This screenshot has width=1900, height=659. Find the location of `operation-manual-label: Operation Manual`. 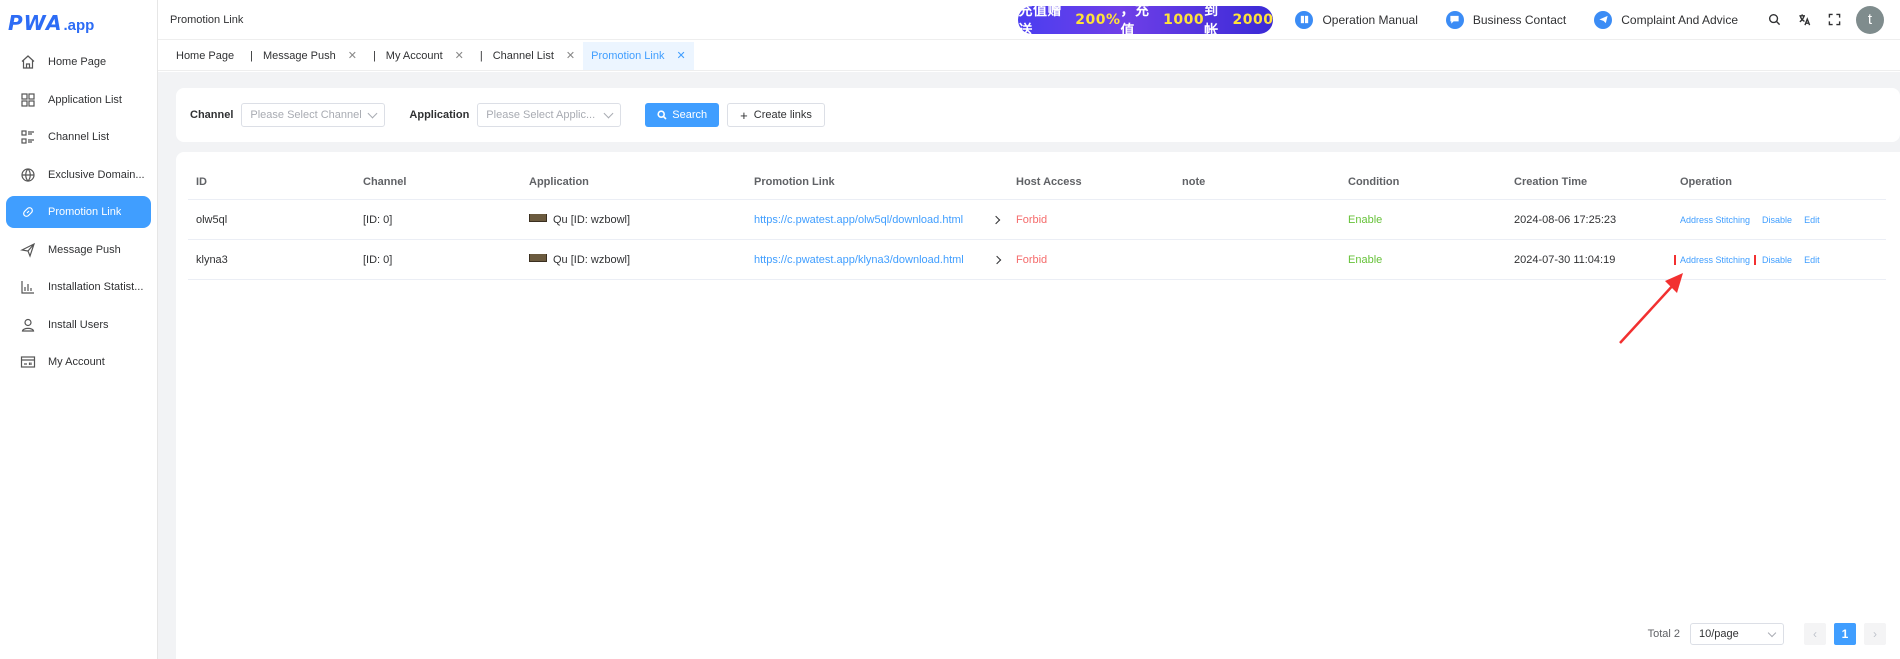

operation-manual-label: Operation Manual is located at coordinates (1370, 19).